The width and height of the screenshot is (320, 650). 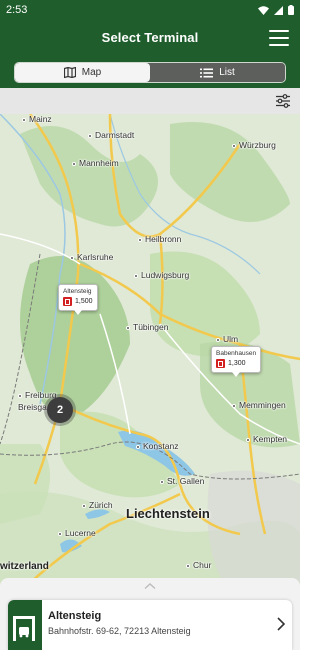 I want to click on menu-button, so click(x=279, y=38).